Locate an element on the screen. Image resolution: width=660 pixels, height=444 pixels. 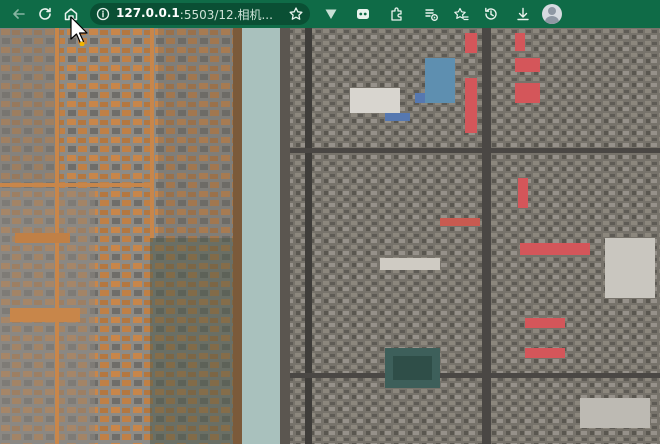
extensions-button is located at coordinates (397, 14).